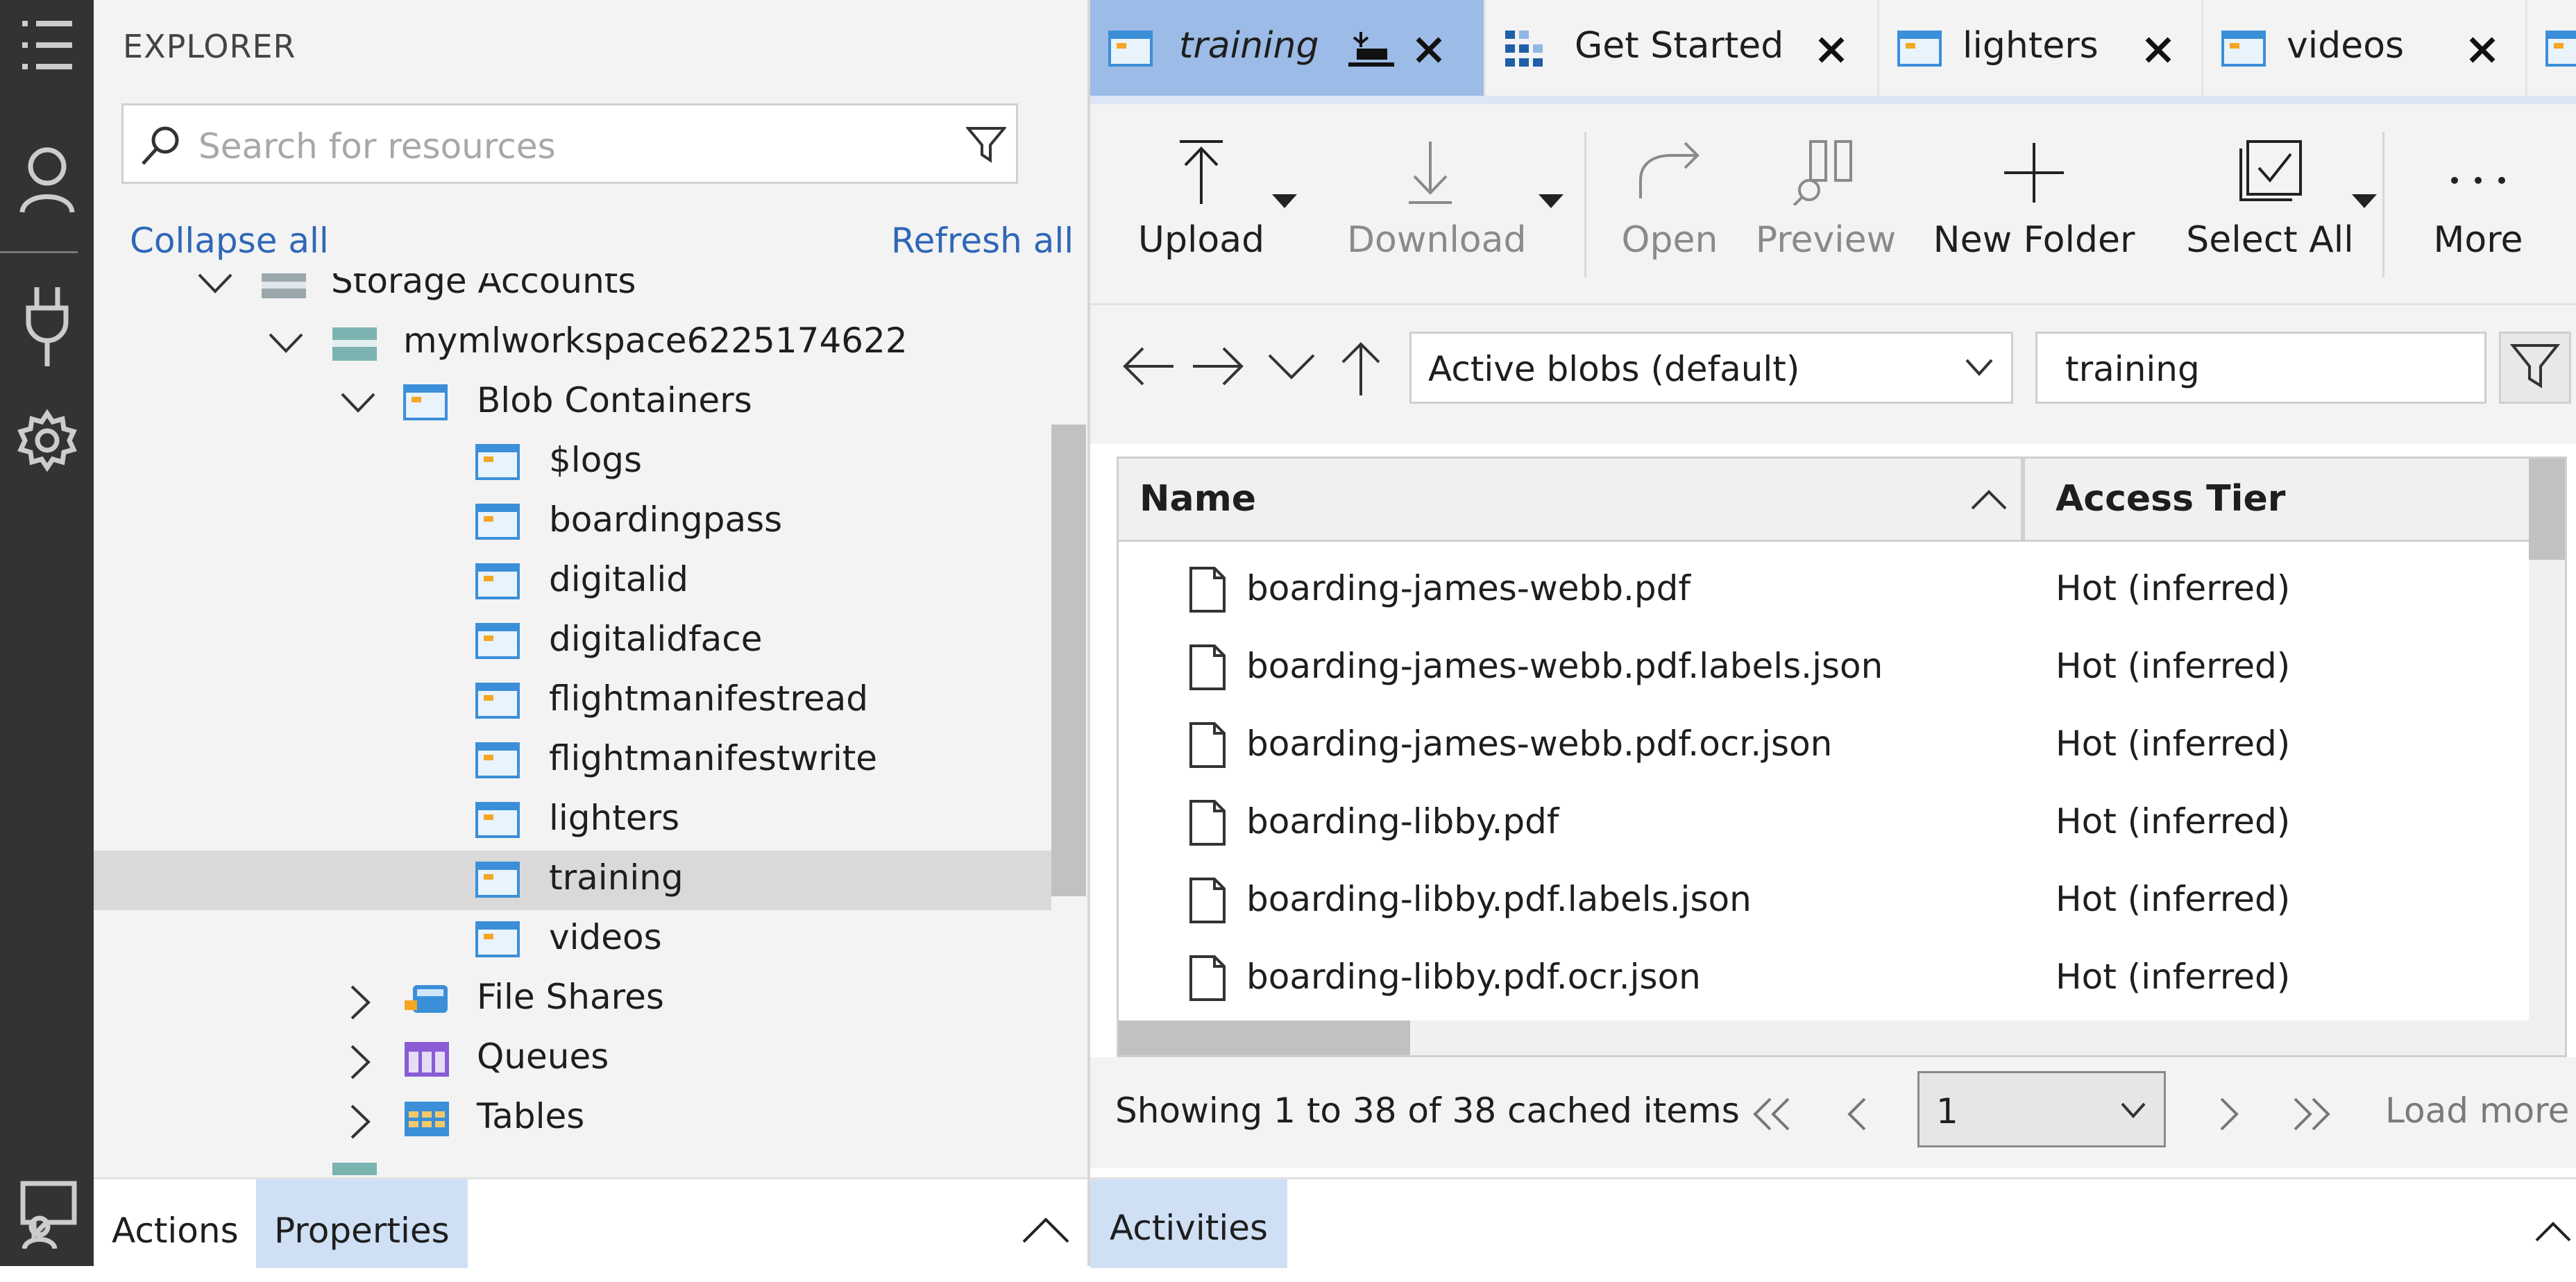 This screenshot has width=2576, height=1282. I want to click on tree-item-container: digitalid, so click(572, 582).